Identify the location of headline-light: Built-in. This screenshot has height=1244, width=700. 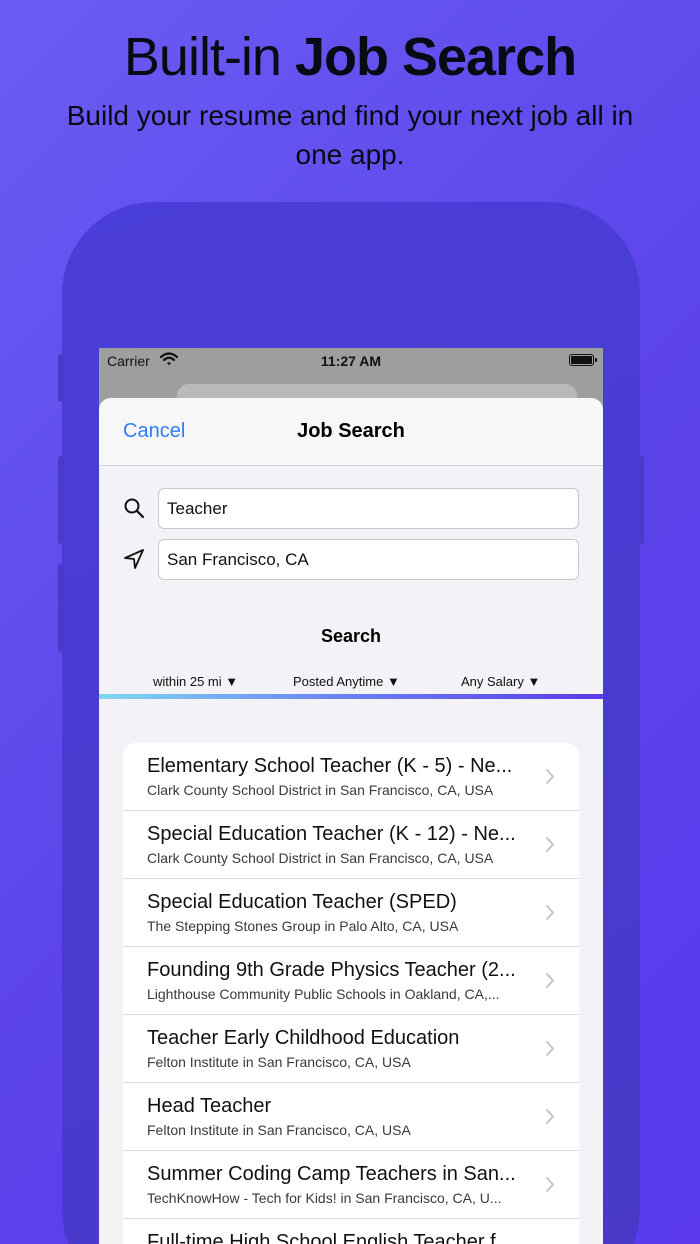
(202, 57).